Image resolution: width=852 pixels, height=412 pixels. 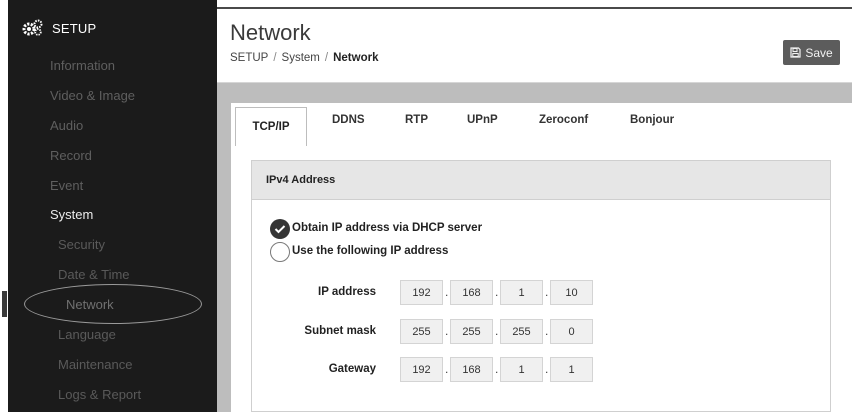 I want to click on tab-zeroconf: Zeroconf, so click(x=563, y=124).